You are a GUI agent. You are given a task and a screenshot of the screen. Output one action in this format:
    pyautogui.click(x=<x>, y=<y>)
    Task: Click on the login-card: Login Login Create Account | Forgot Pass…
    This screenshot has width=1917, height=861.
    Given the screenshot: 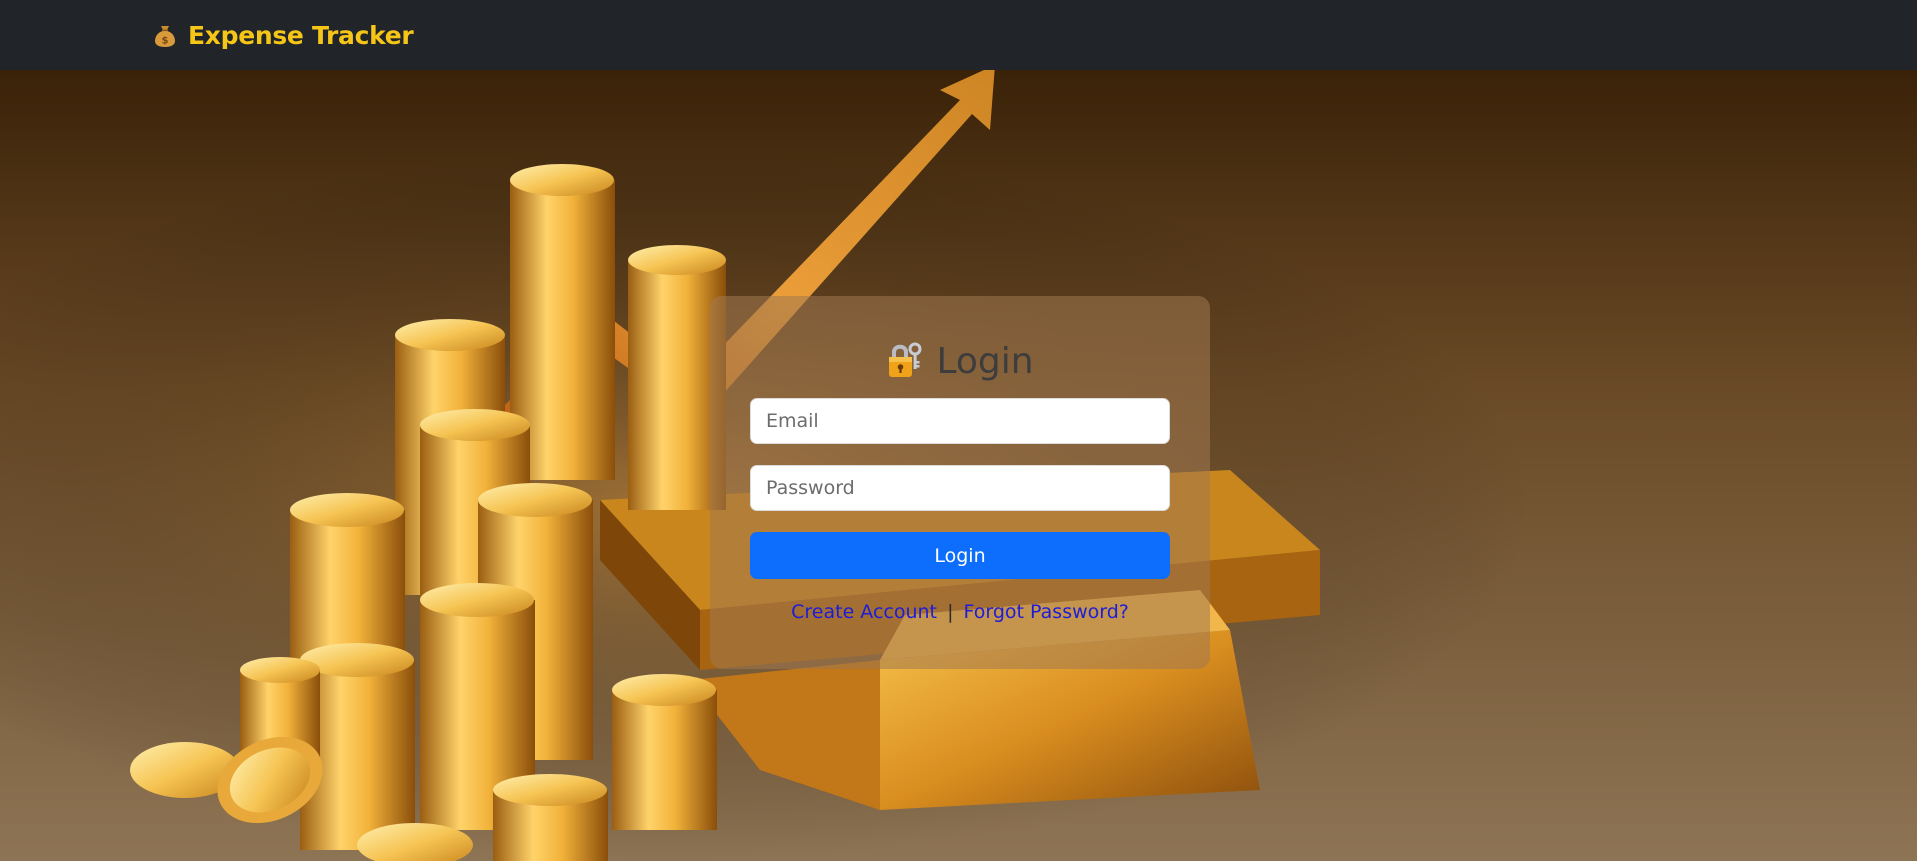 What is the action you would take?
    pyautogui.click(x=960, y=482)
    